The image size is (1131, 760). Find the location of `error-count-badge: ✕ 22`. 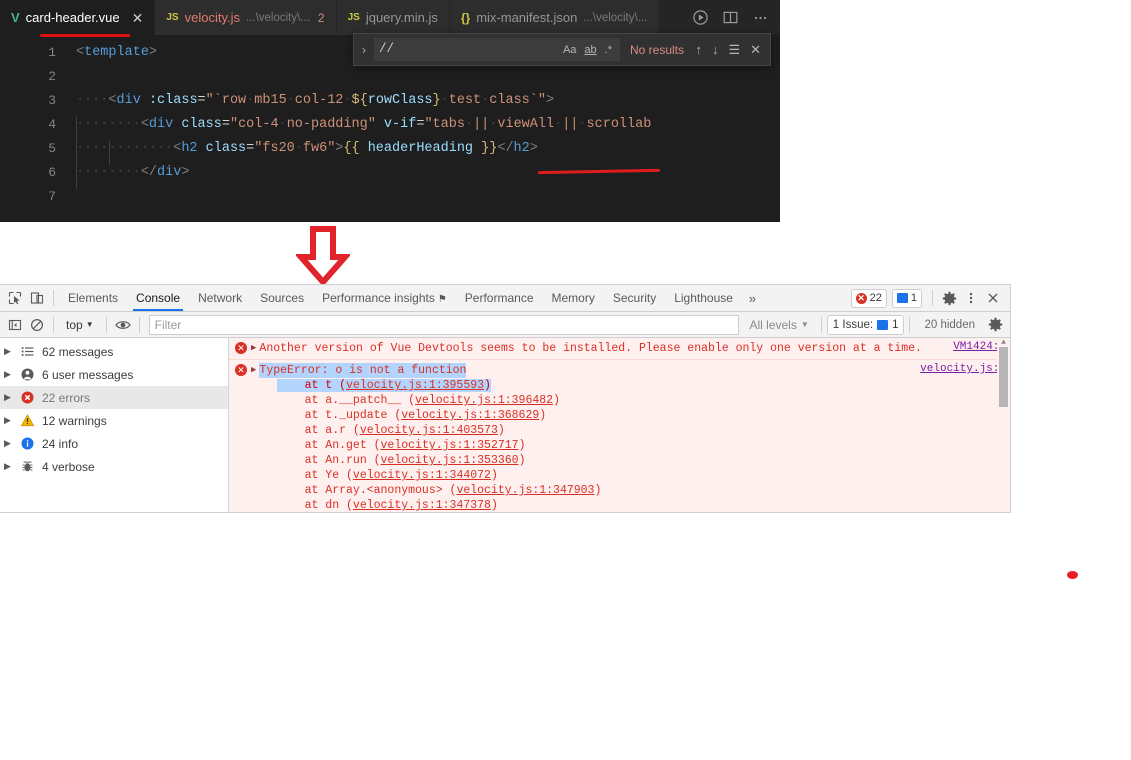

error-count-badge: ✕ 22 is located at coordinates (868, 298).